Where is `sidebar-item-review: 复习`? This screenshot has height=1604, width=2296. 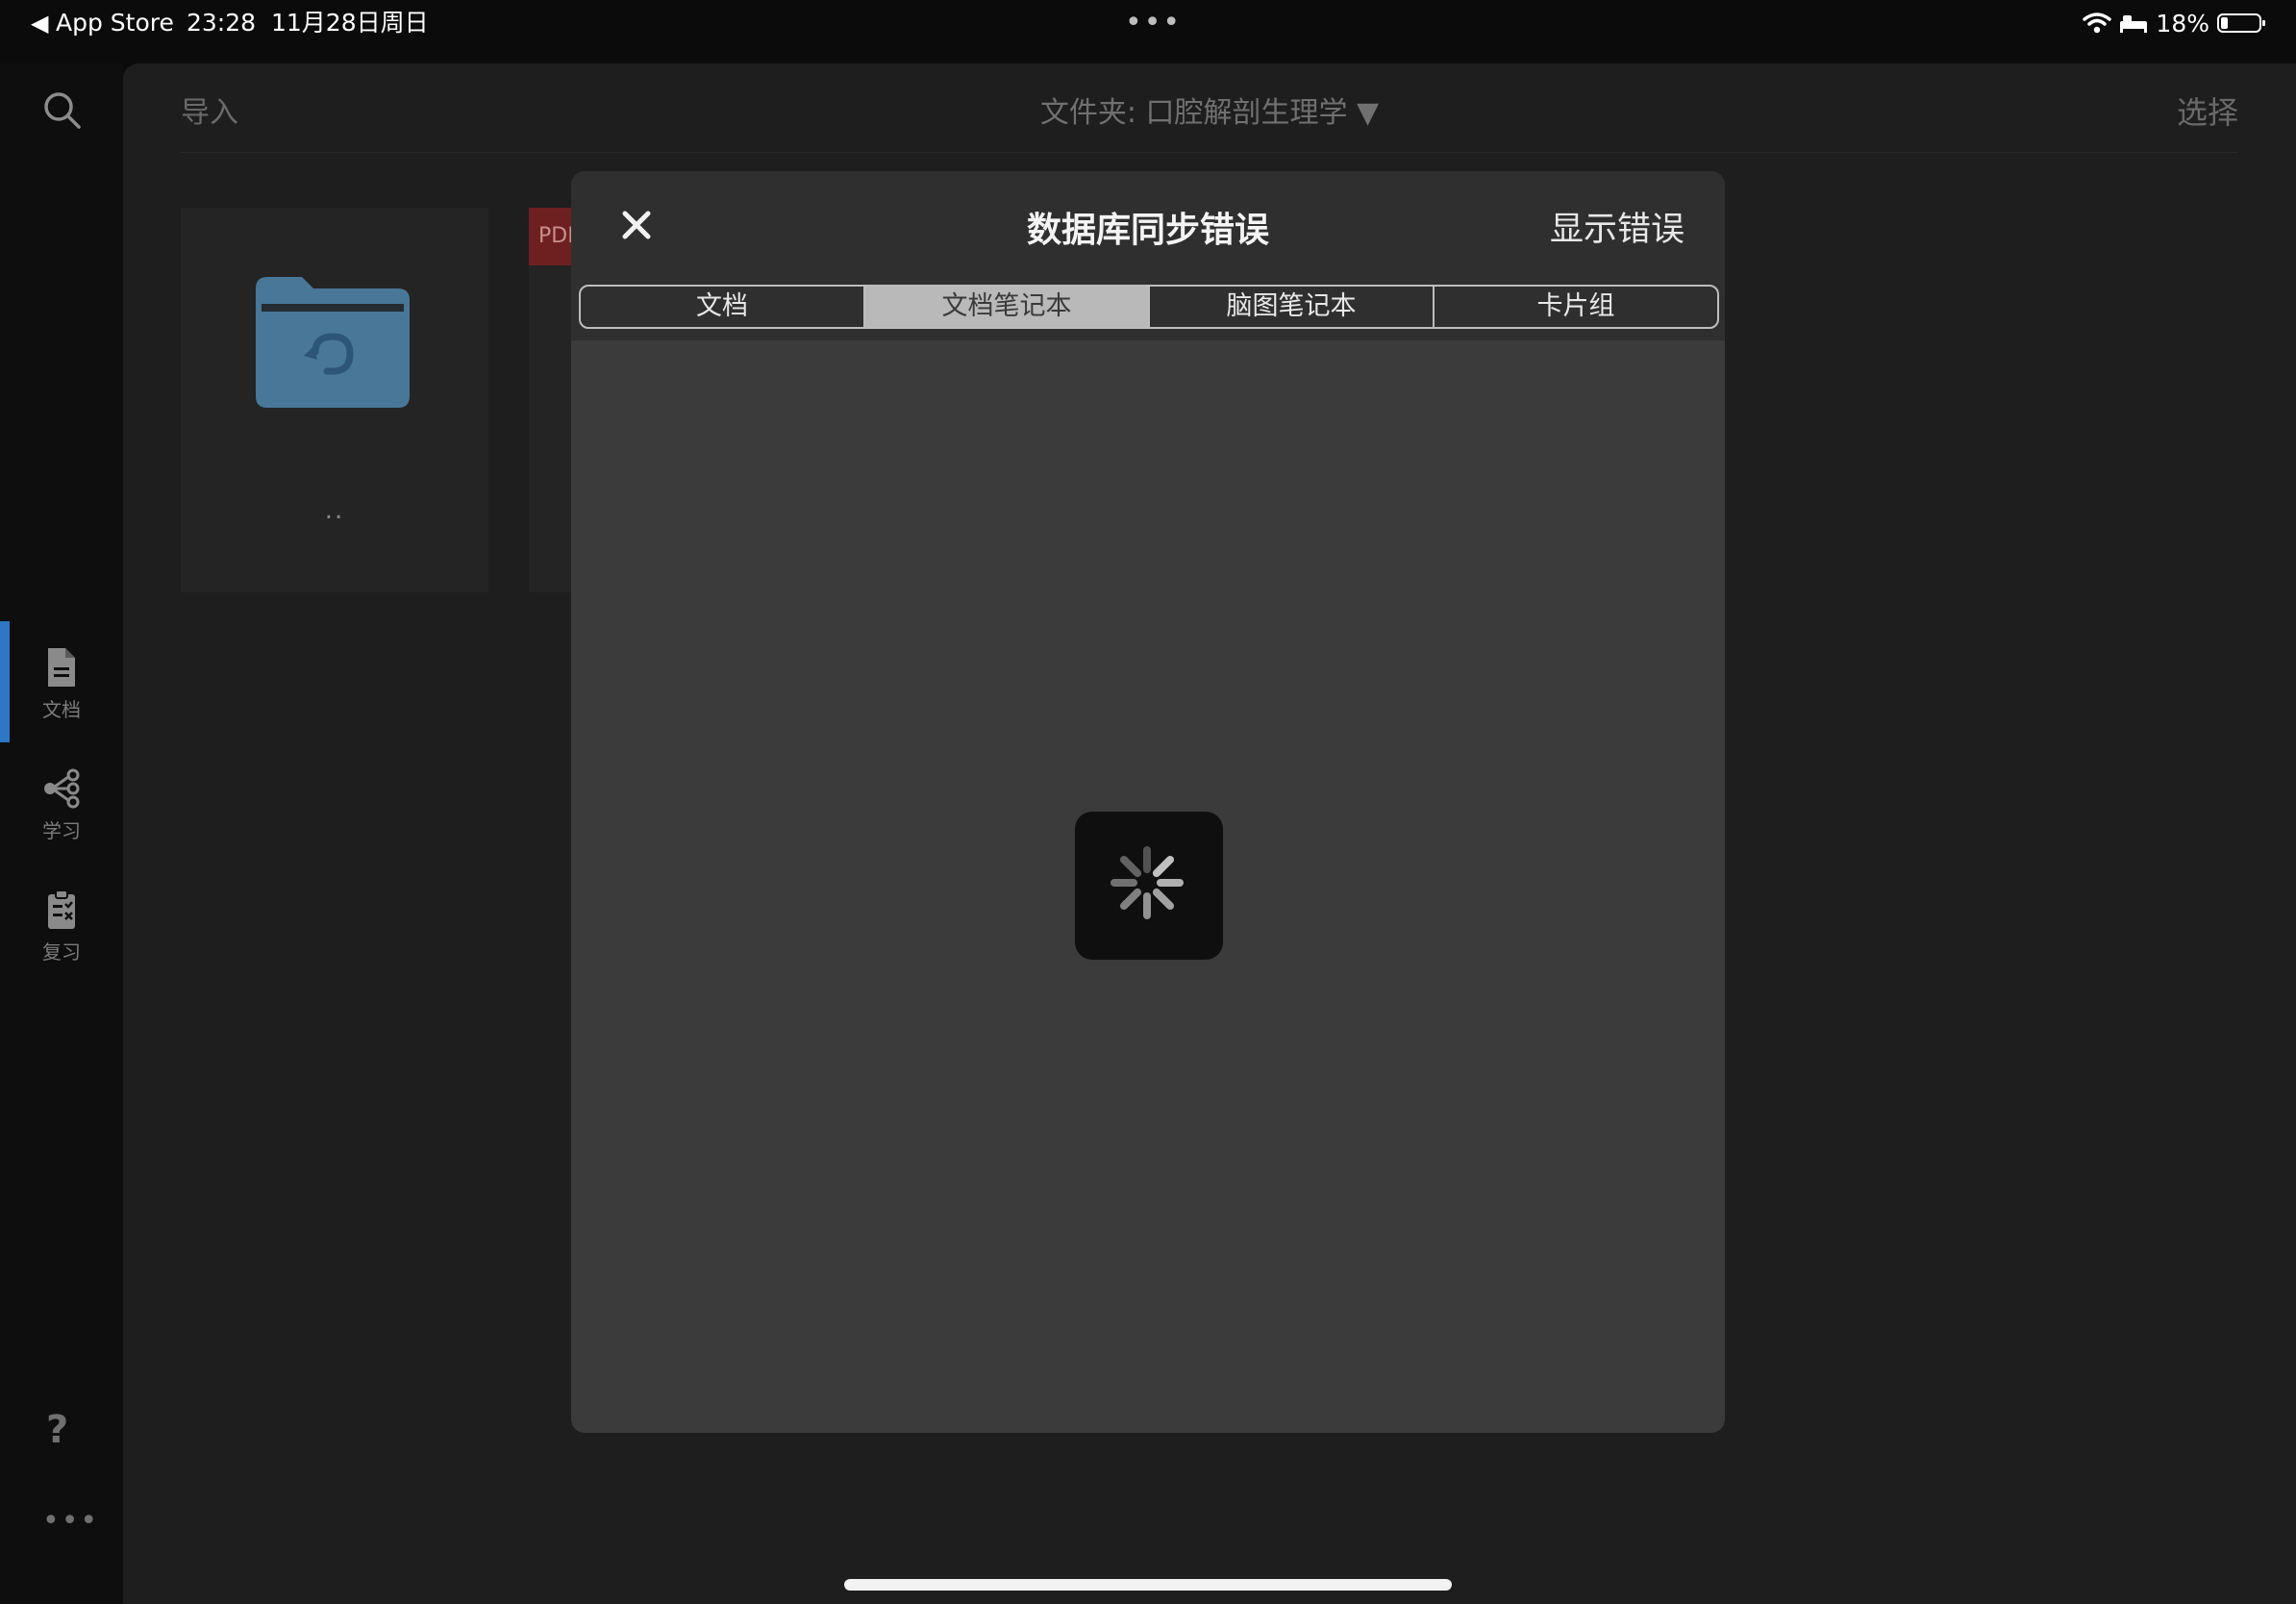
sidebar-item-review: 复习 is located at coordinates (61, 924).